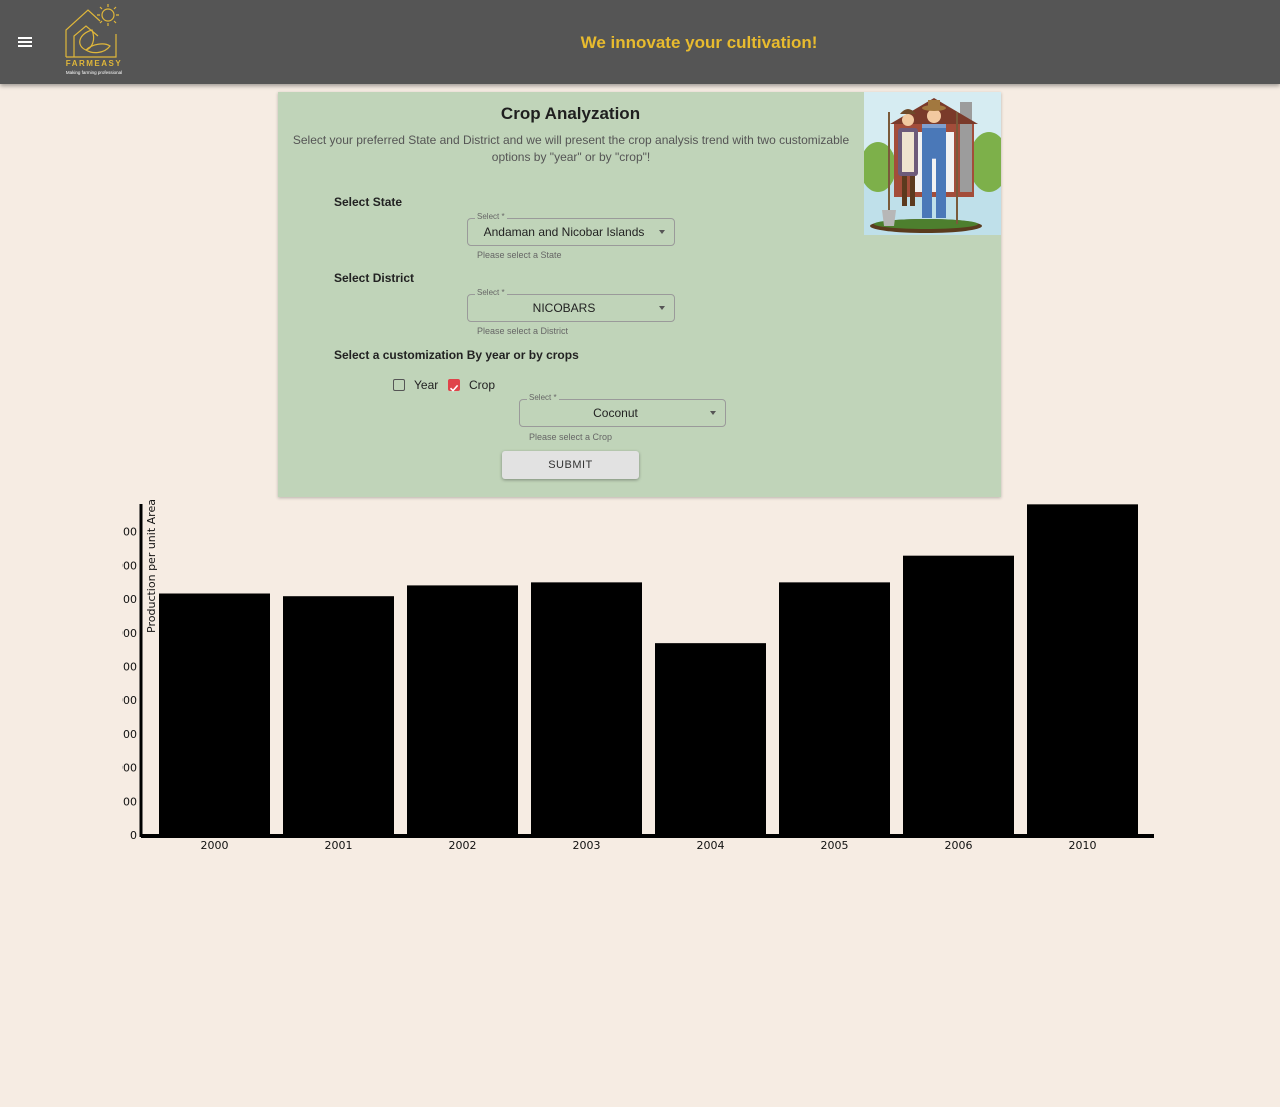  What do you see at coordinates (426, 385) in the screenshot?
I see `year-checkbox-label: Year` at bounding box center [426, 385].